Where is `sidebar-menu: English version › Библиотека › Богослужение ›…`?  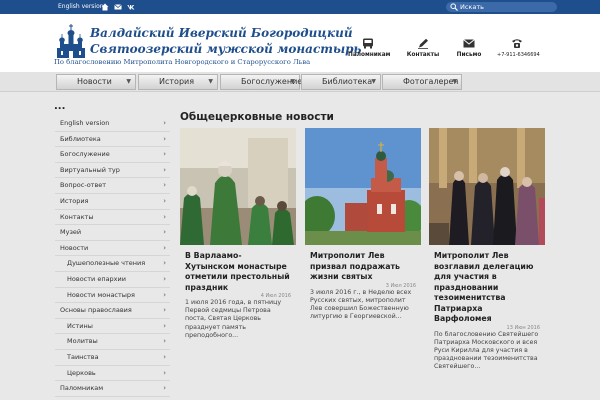
sidebar-menu: English version › Библиотека › Богослужение ›… is located at coordinates (112, 256).